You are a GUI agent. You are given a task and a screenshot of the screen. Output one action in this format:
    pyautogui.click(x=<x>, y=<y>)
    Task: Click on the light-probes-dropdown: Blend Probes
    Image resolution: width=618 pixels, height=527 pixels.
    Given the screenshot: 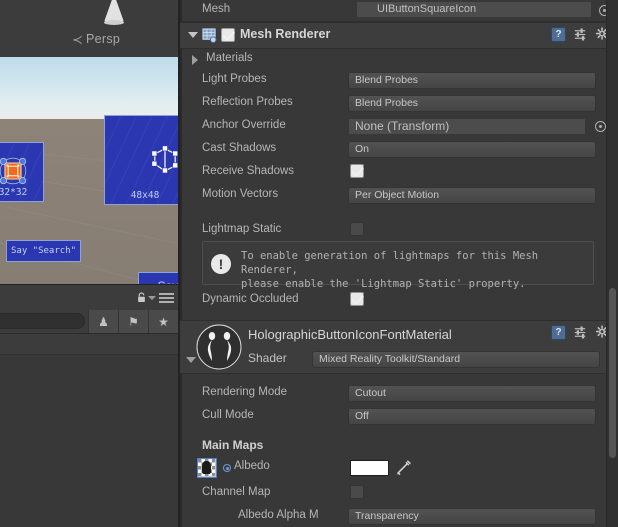 What is the action you would take?
    pyautogui.click(x=472, y=80)
    